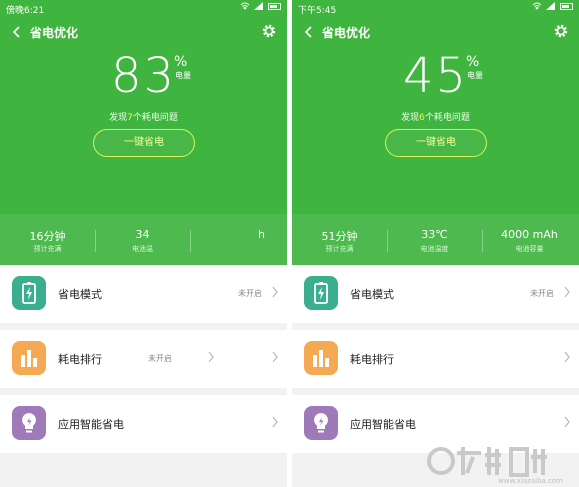 This screenshot has width=579, height=487. I want to click on battery-level-display: 83 % 电量, so click(143, 78).